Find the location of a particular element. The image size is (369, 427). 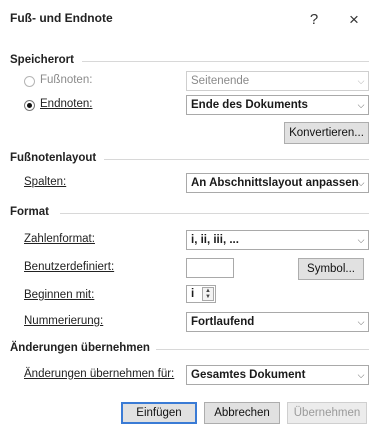

spin-down-icon: ▼ is located at coordinates (208, 297).